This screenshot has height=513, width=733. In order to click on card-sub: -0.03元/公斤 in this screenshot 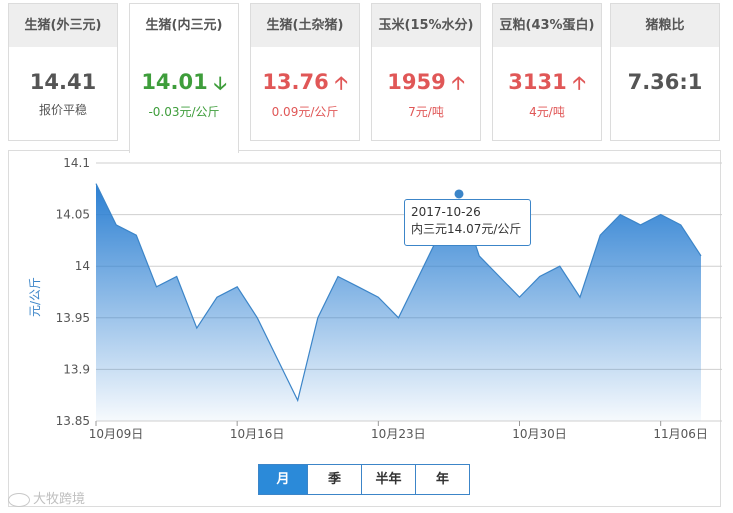, I will do `click(184, 112)`.